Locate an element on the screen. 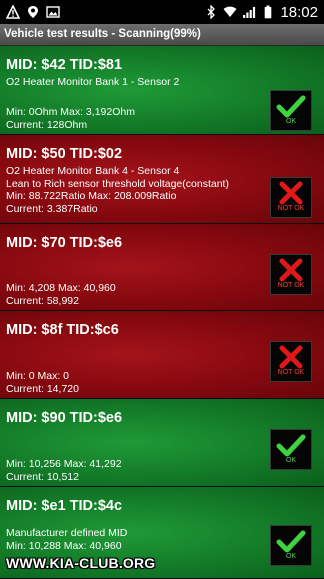 The height and width of the screenshot is (579, 324). current-value: Current: 14,720 is located at coordinates (42, 388).